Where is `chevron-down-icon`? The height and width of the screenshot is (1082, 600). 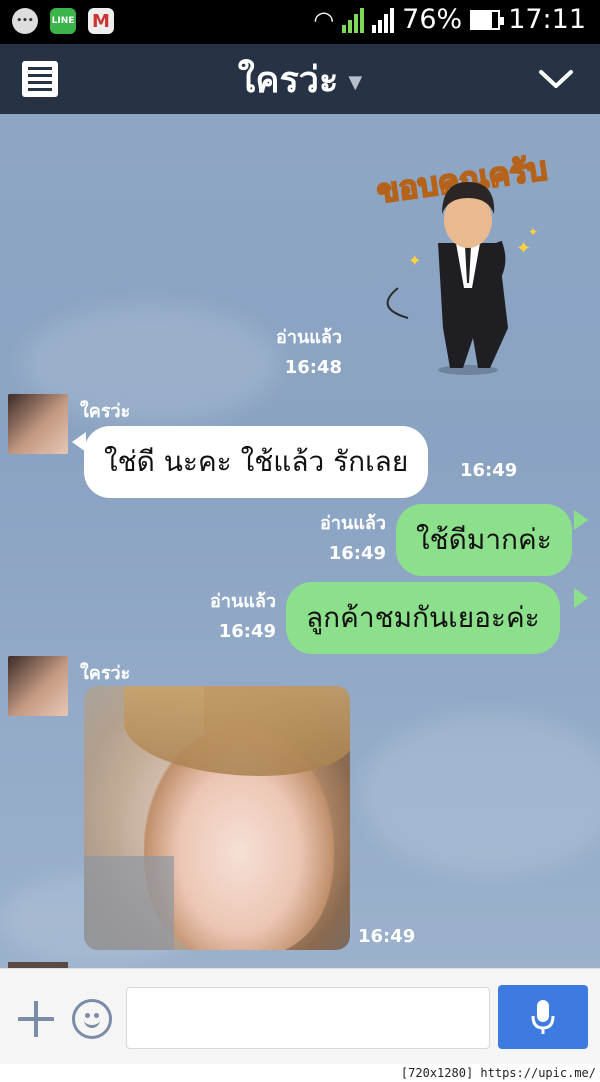 chevron-down-icon is located at coordinates (556, 79).